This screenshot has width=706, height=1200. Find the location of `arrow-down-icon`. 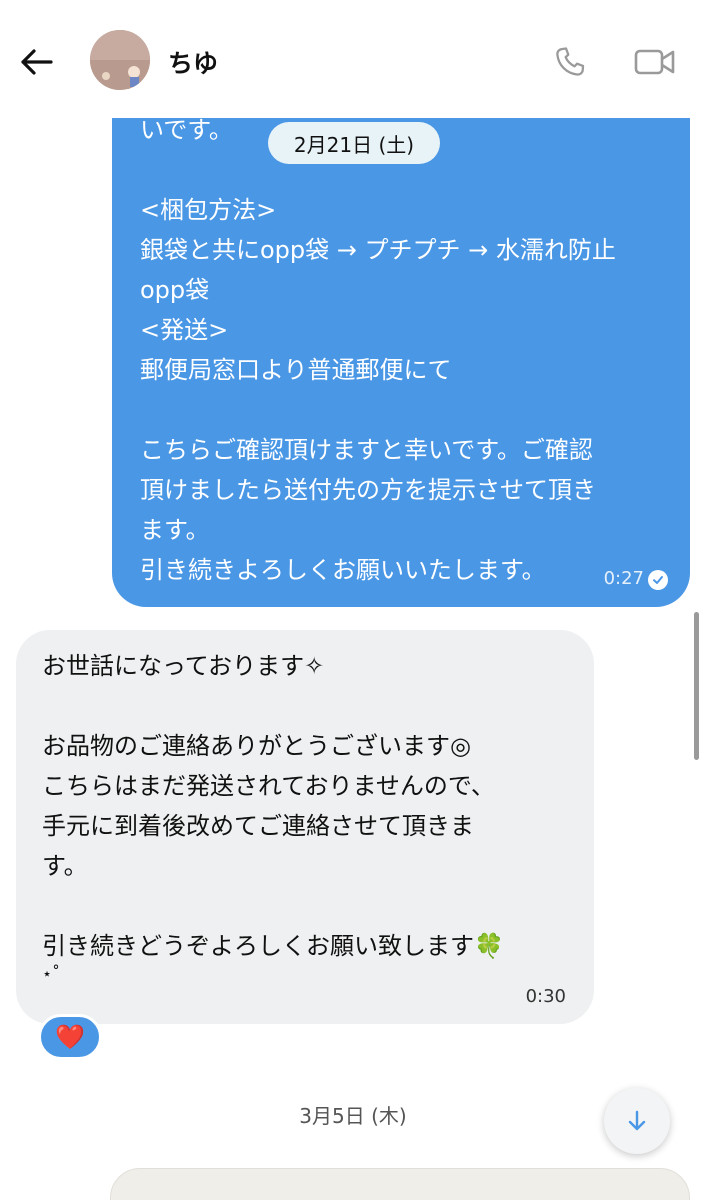

arrow-down-icon is located at coordinates (637, 1120).